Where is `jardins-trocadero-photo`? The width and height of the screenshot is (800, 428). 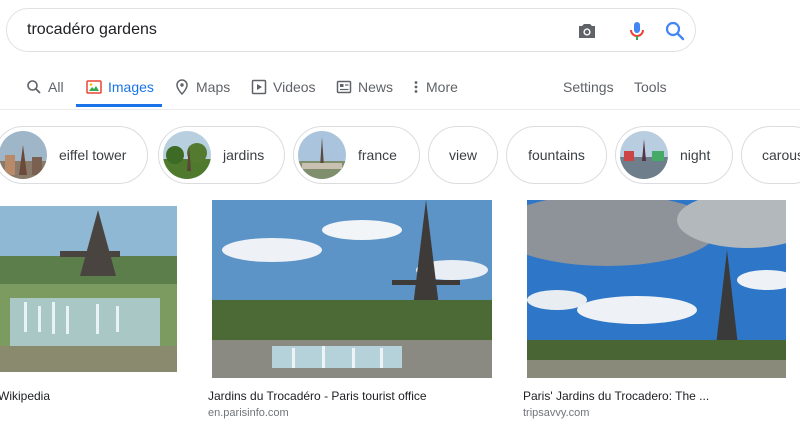
jardins-trocadero-photo is located at coordinates (352, 289).